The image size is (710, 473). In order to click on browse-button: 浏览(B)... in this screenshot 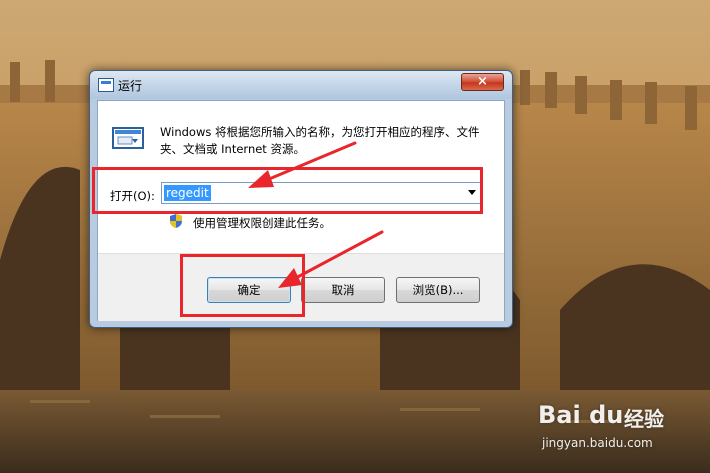, I will do `click(438, 290)`.